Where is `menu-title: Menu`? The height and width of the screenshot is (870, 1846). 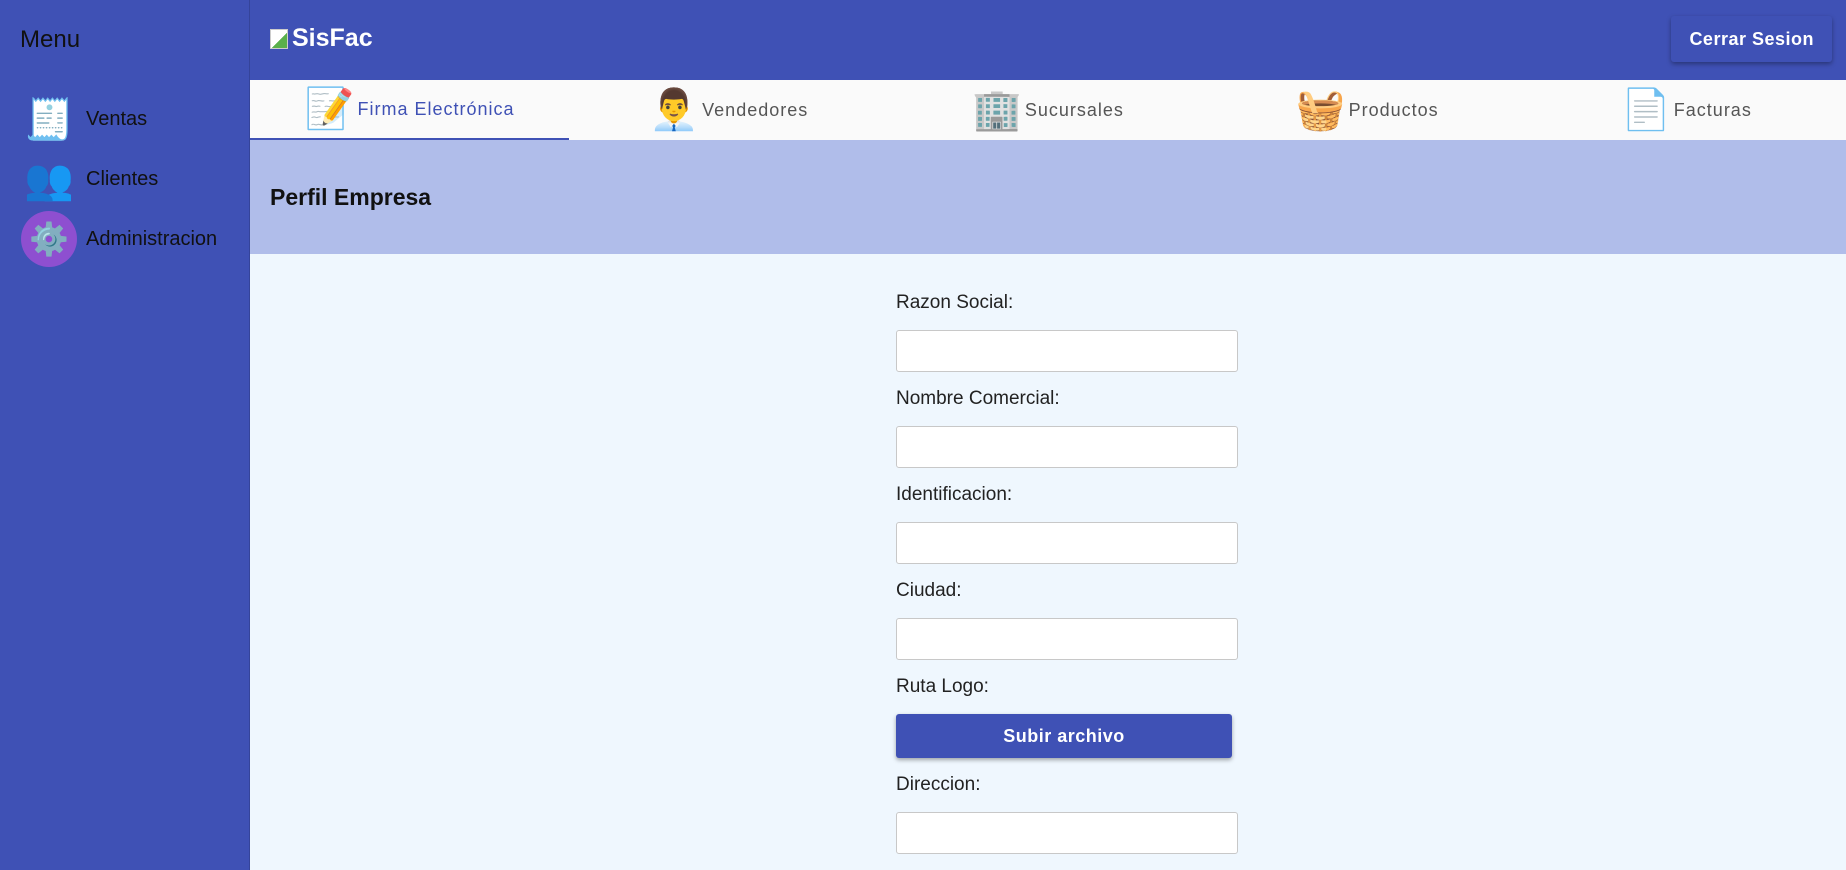 menu-title: Menu is located at coordinates (50, 39).